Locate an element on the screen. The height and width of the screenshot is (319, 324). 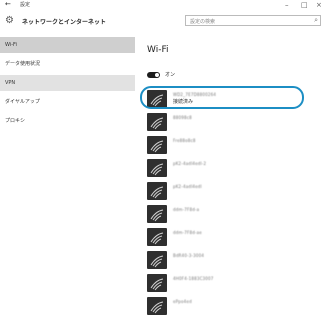
network-name: pK2-4adl4edl is located at coordinates (187, 186).